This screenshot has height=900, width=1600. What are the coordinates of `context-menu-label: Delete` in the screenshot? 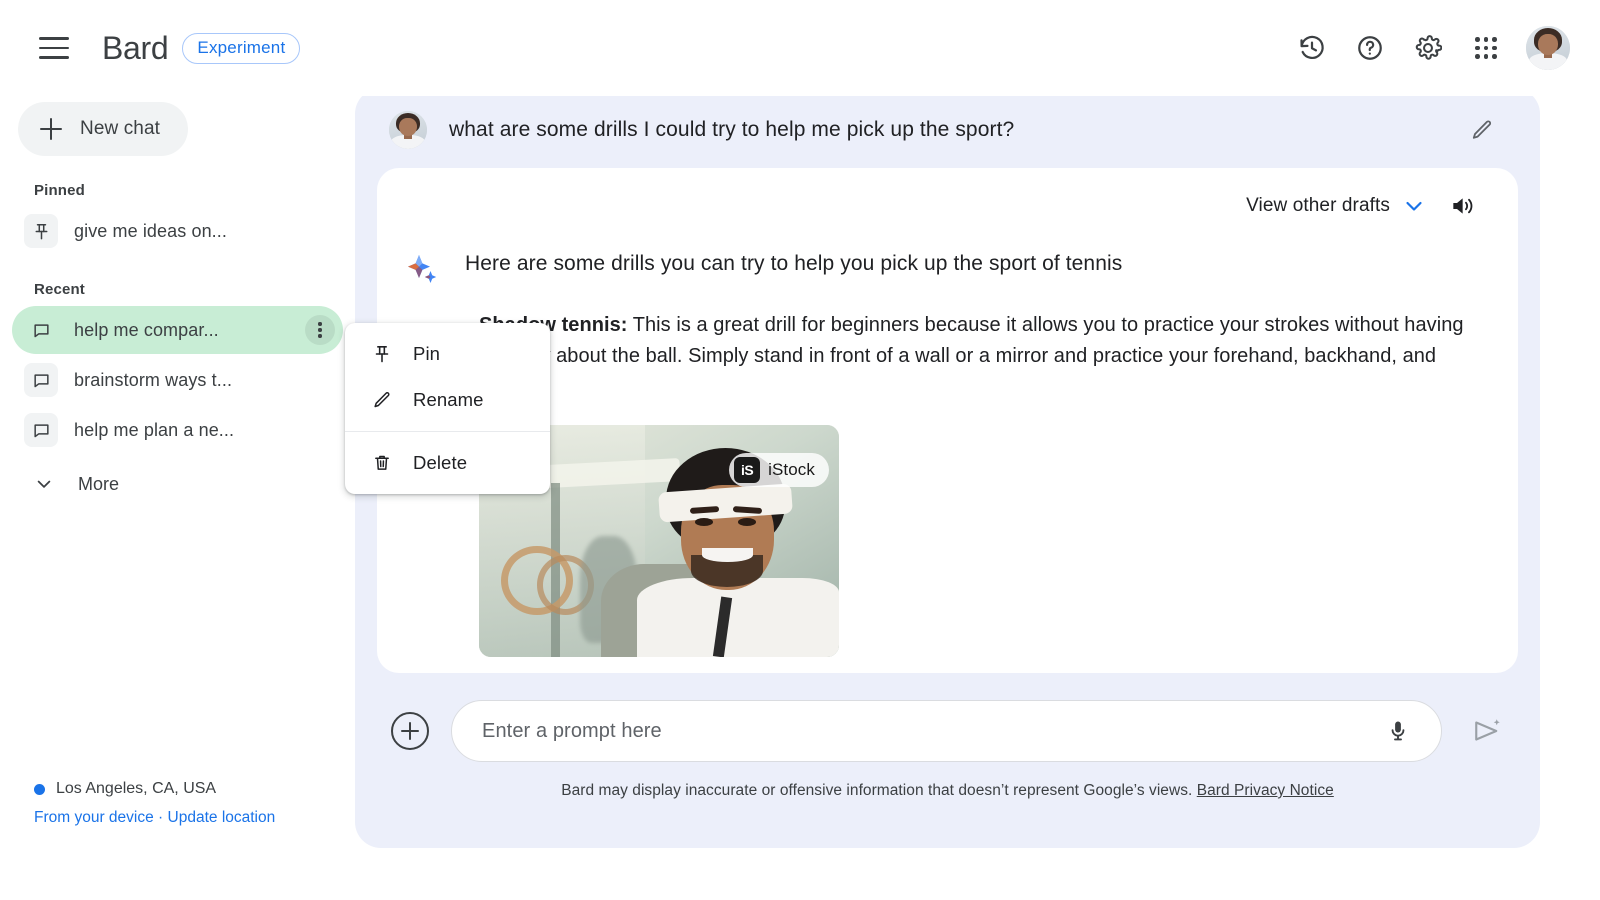 It's located at (440, 462).